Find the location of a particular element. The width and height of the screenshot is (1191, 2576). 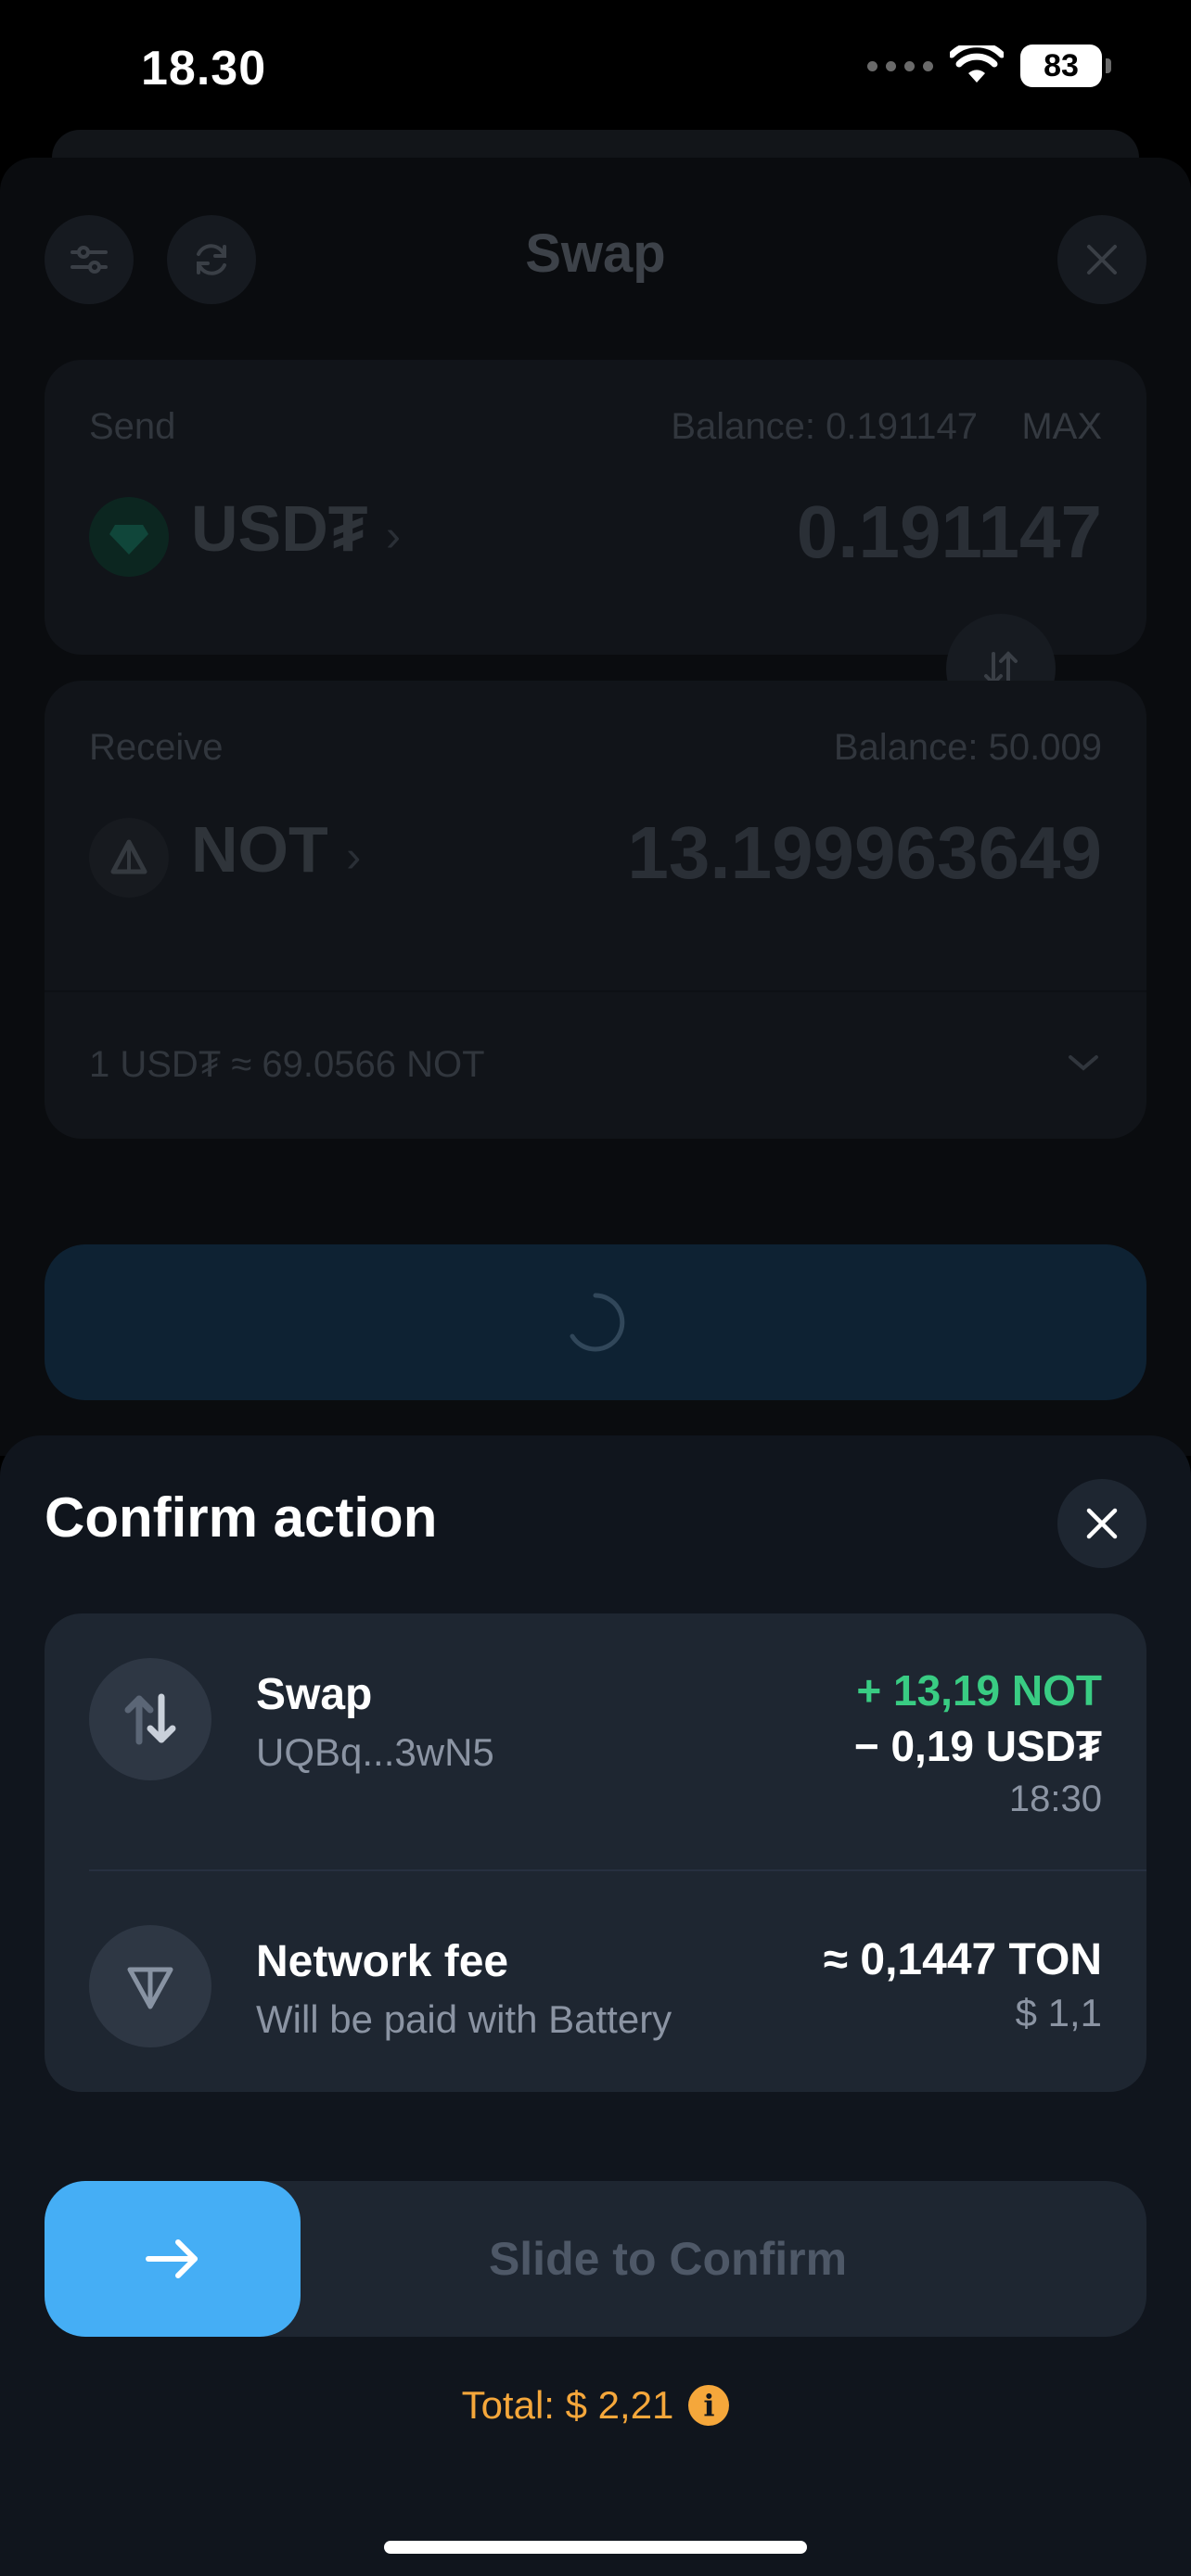

send-balance: Balance: 0.191147 is located at coordinates (824, 426).